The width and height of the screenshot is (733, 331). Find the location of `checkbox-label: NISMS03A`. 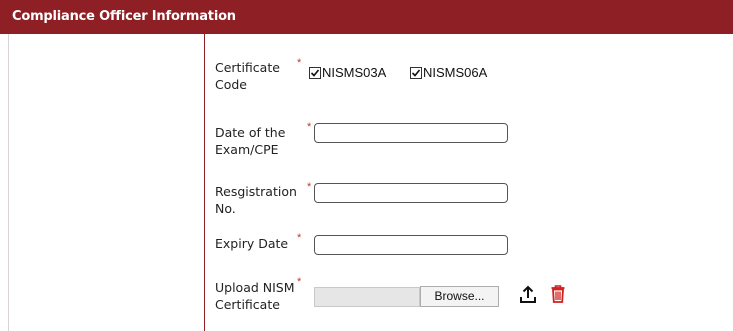

checkbox-label: NISMS03A is located at coordinates (354, 72).